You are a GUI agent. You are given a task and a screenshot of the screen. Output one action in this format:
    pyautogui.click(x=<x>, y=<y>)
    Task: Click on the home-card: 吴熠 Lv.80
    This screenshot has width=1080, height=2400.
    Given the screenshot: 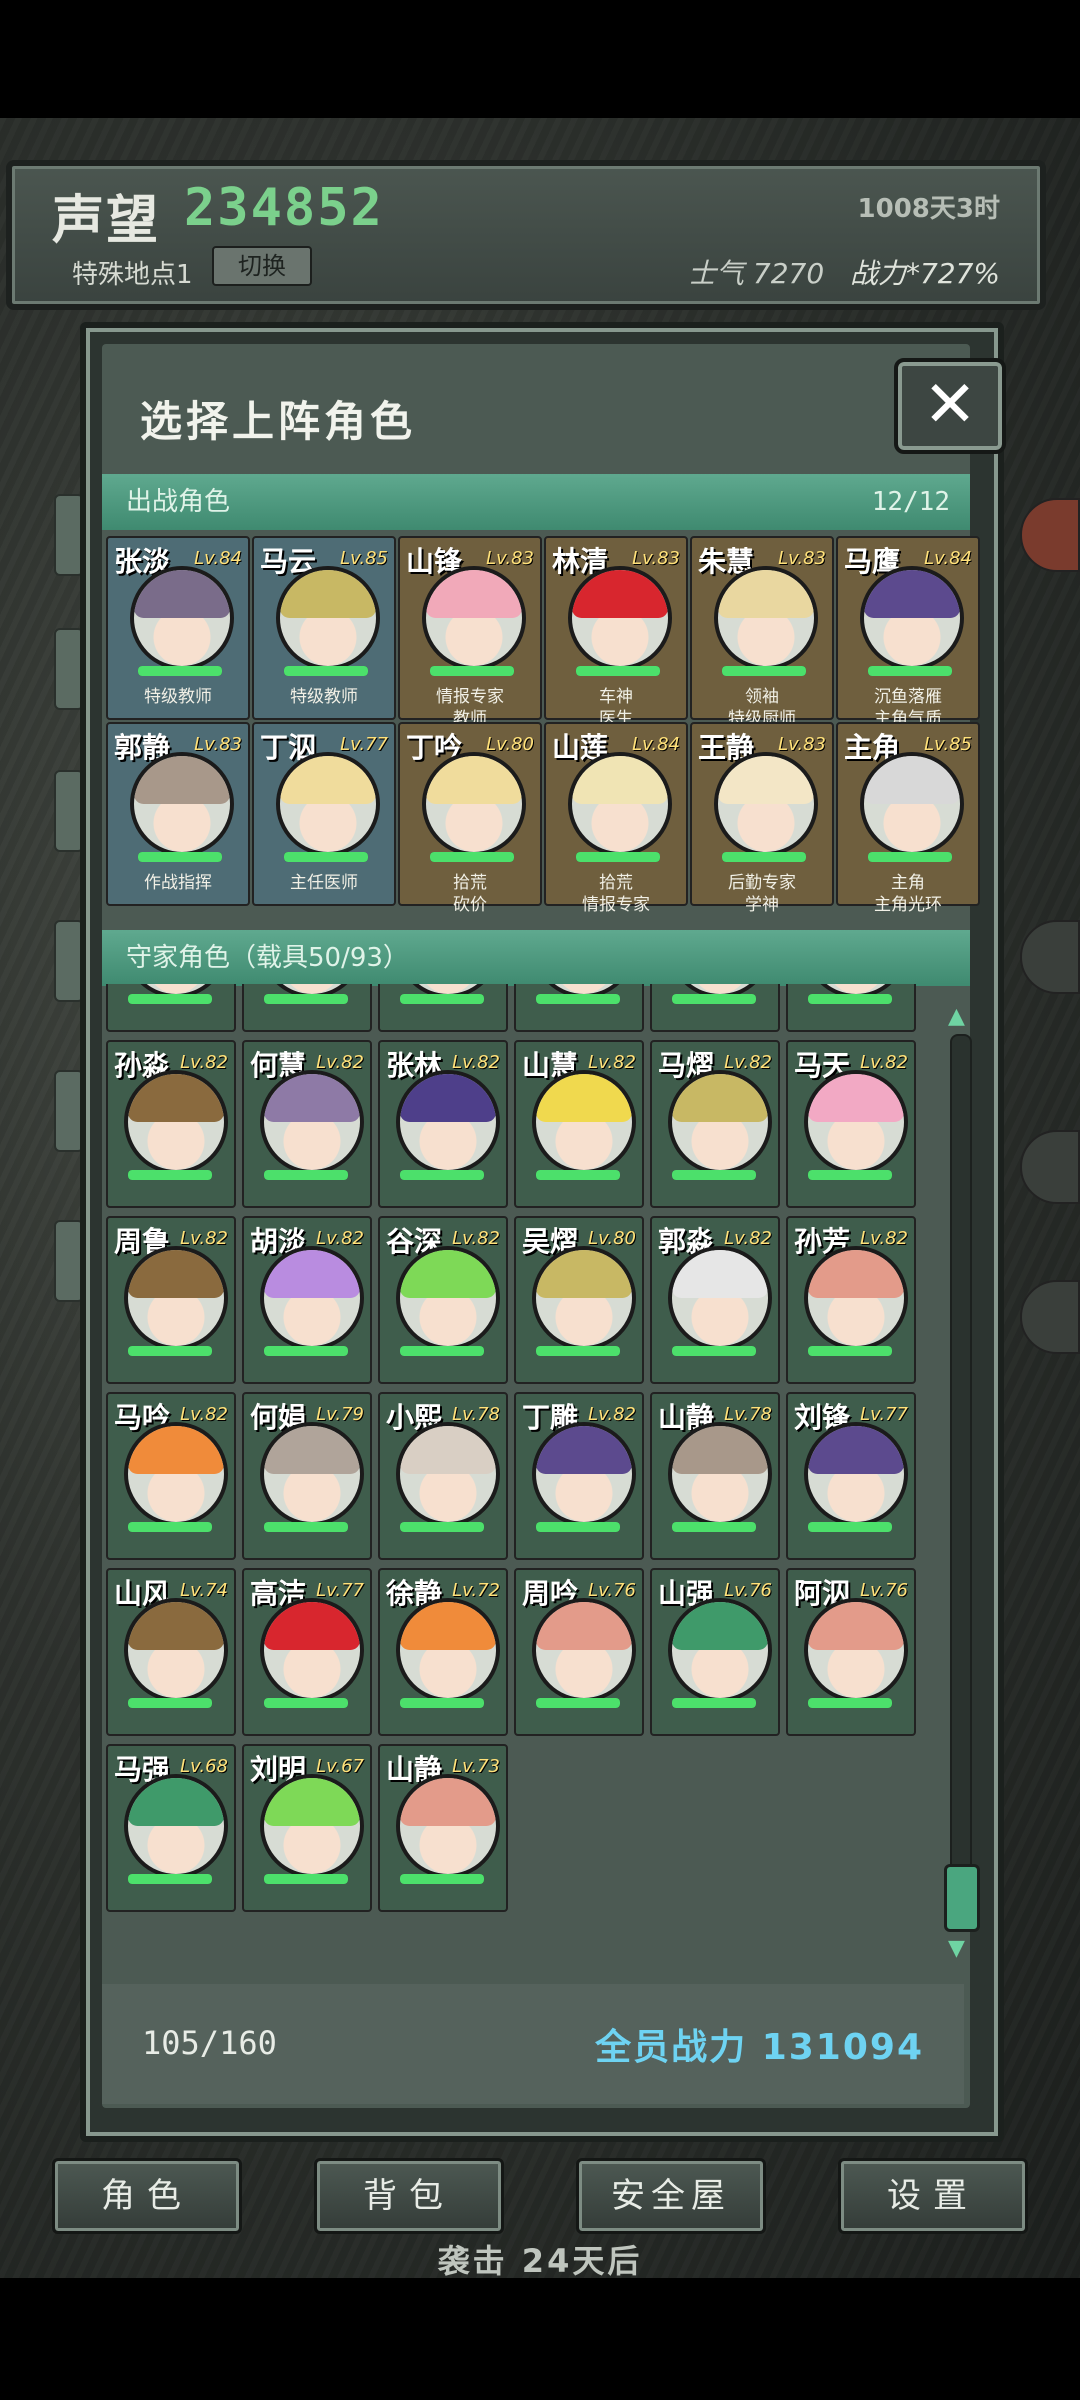 What is the action you would take?
    pyautogui.click(x=579, y=1300)
    